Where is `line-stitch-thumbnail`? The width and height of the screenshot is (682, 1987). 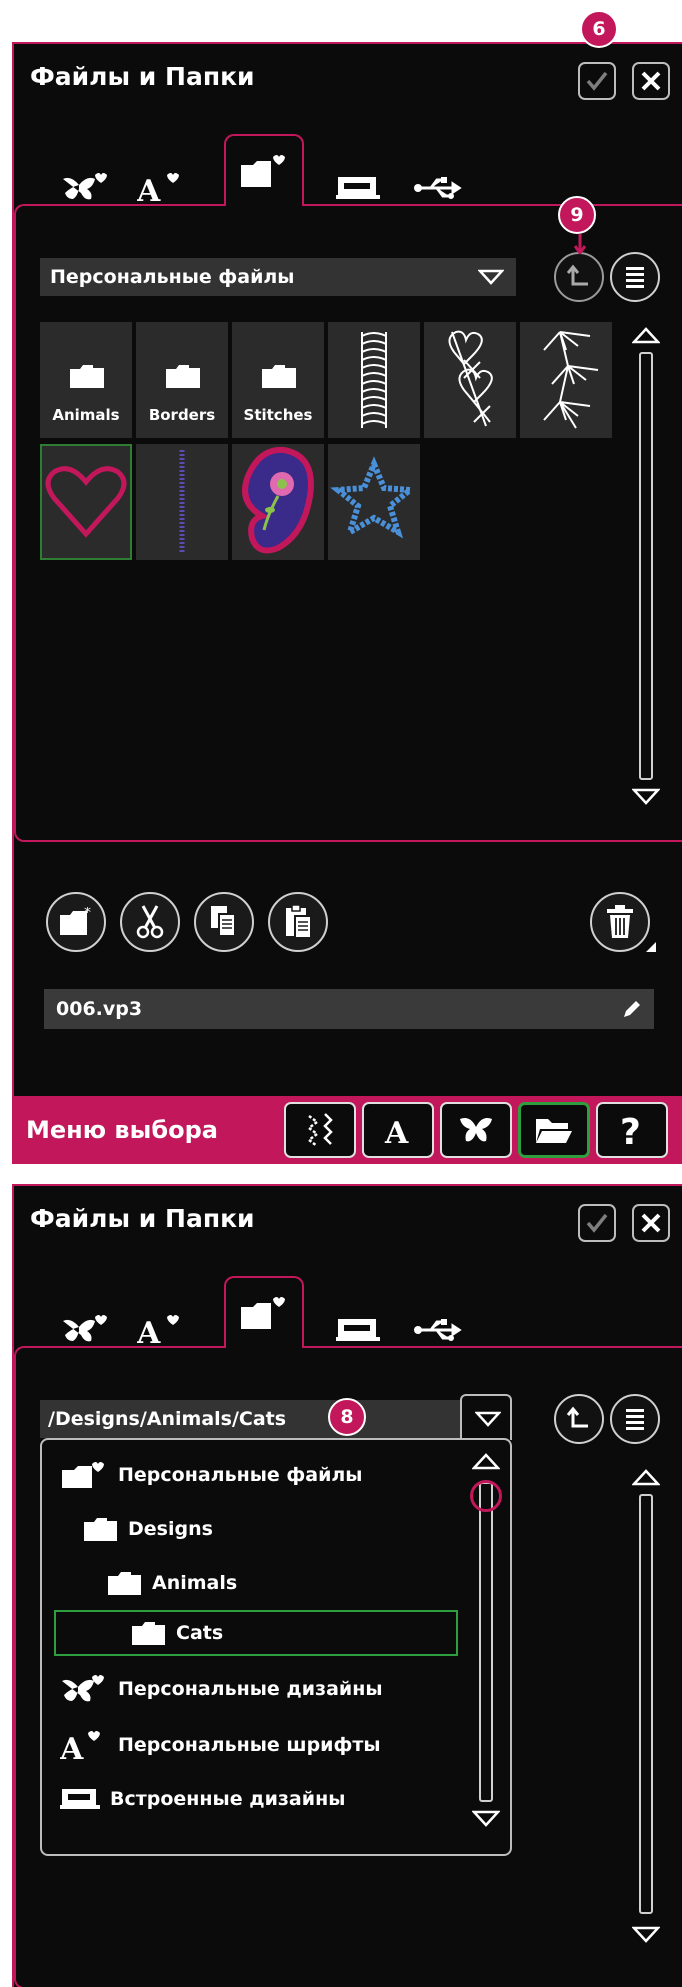 line-stitch-thumbnail is located at coordinates (182, 502).